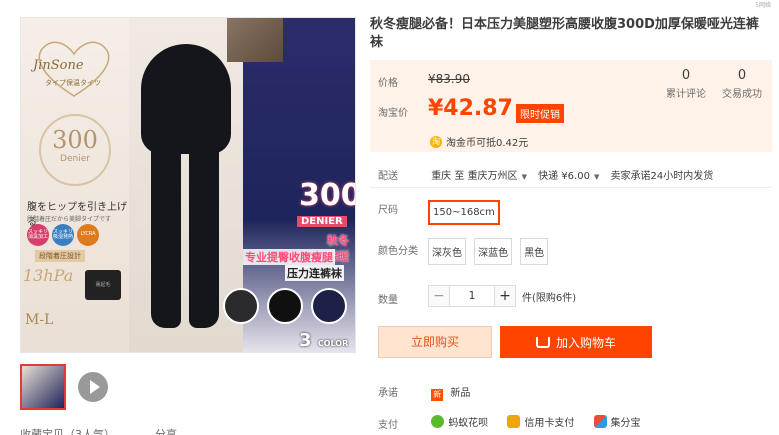  I want to click on feature-badge: スッキリ 吸湿発熱, so click(63, 235).